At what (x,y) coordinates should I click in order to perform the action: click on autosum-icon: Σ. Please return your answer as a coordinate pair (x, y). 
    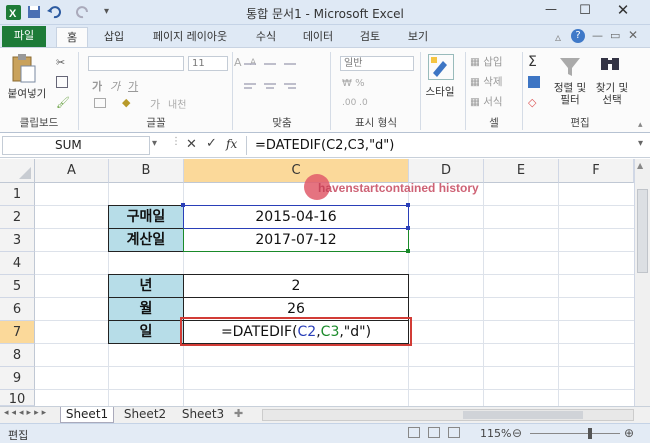
    Looking at the image, I should click on (532, 62).